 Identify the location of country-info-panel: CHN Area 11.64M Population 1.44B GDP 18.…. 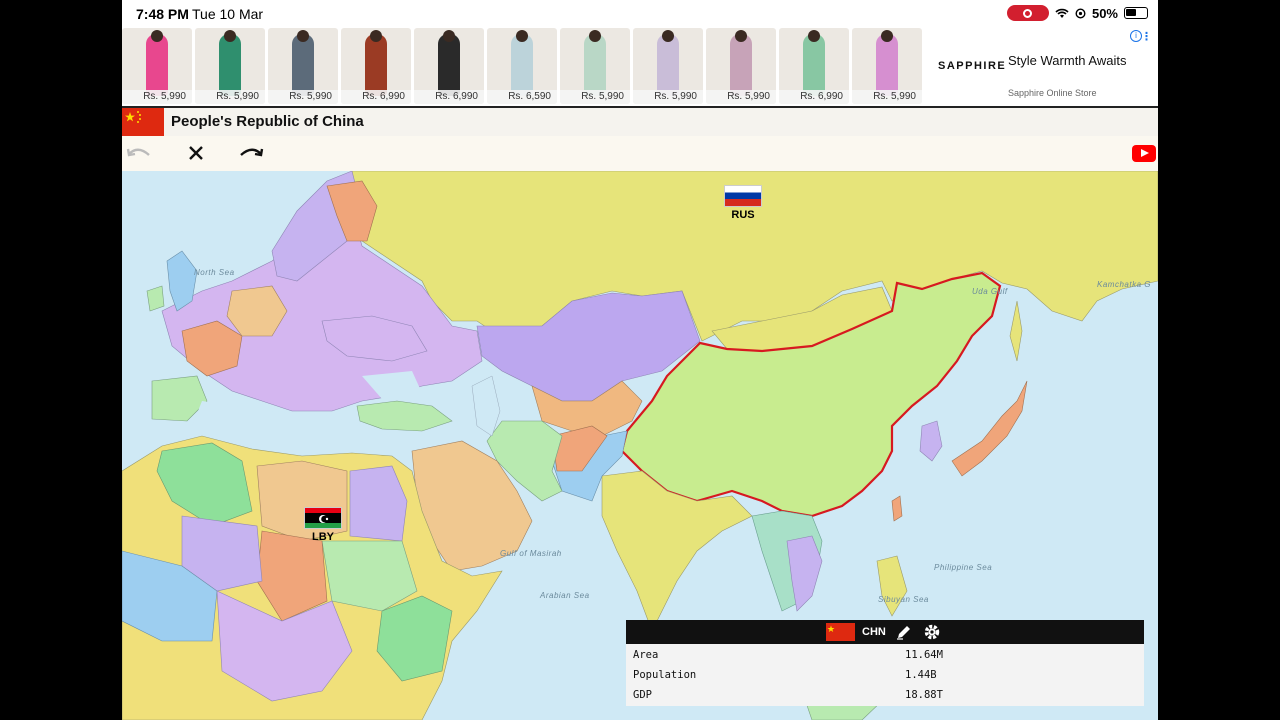
(885, 663).